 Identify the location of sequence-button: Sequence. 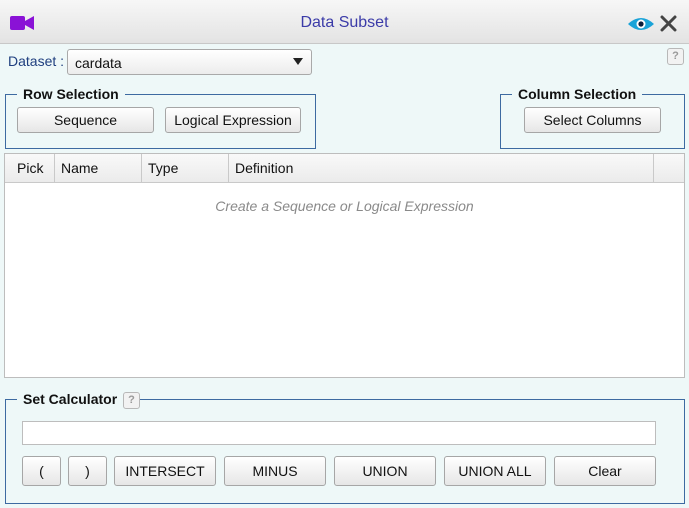
(85, 120).